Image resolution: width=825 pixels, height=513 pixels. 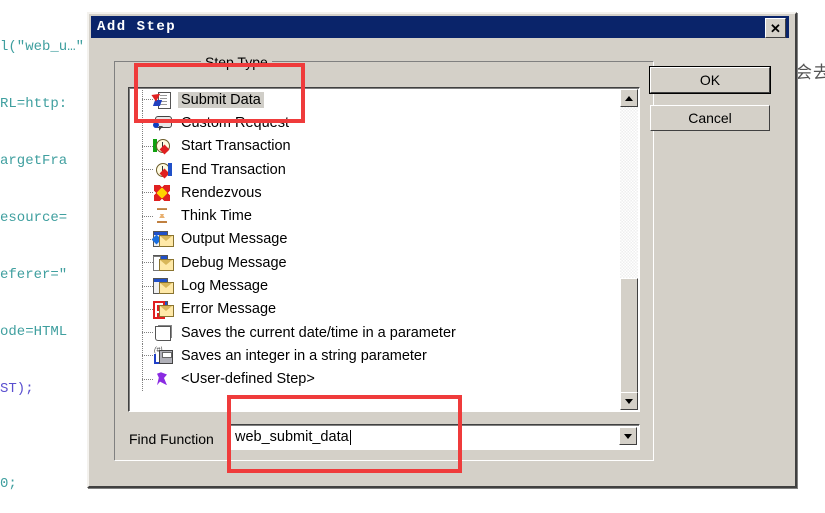 I want to click on background-side-text: 会去, so click(x=810, y=73).